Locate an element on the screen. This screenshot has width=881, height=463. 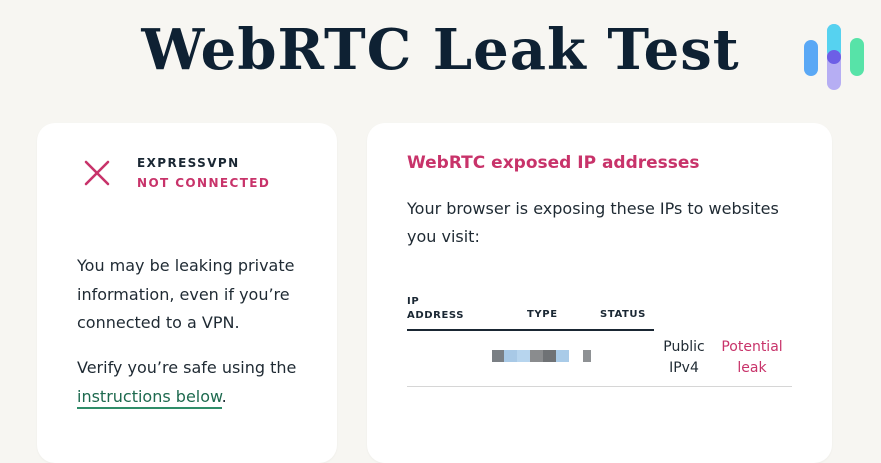
instructions-link: instructions below is located at coordinates (149, 397).